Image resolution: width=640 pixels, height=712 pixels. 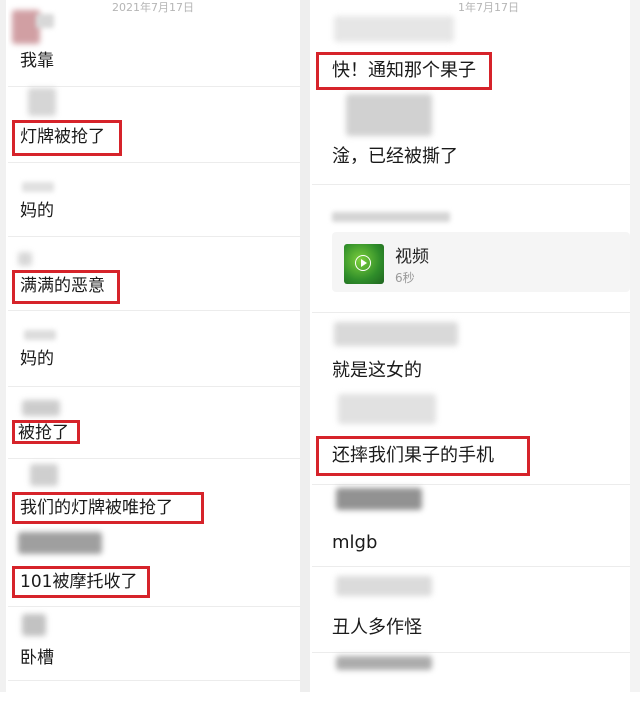 What do you see at coordinates (62, 286) in the screenshot?
I see `message-text: 满满的恶意` at bounding box center [62, 286].